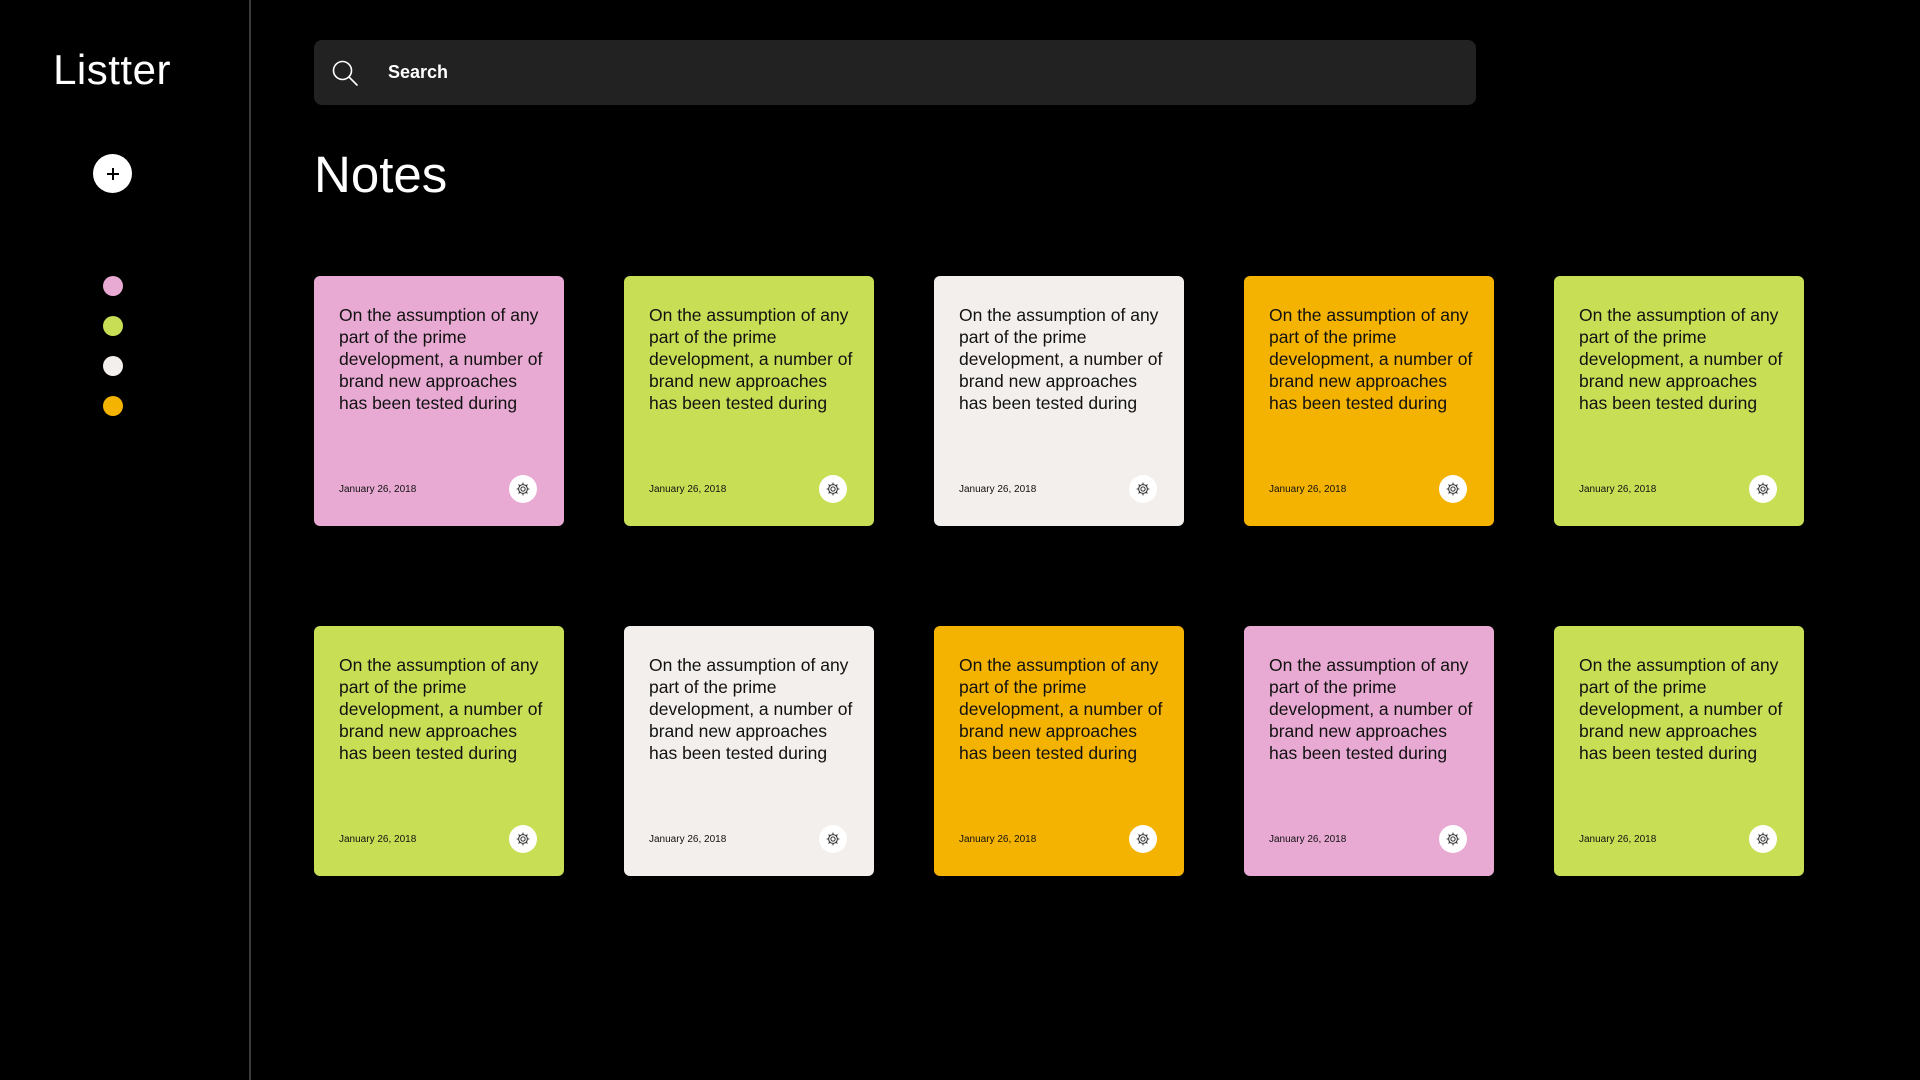  Describe the element at coordinates (345, 73) in the screenshot. I see `search-icon` at that location.